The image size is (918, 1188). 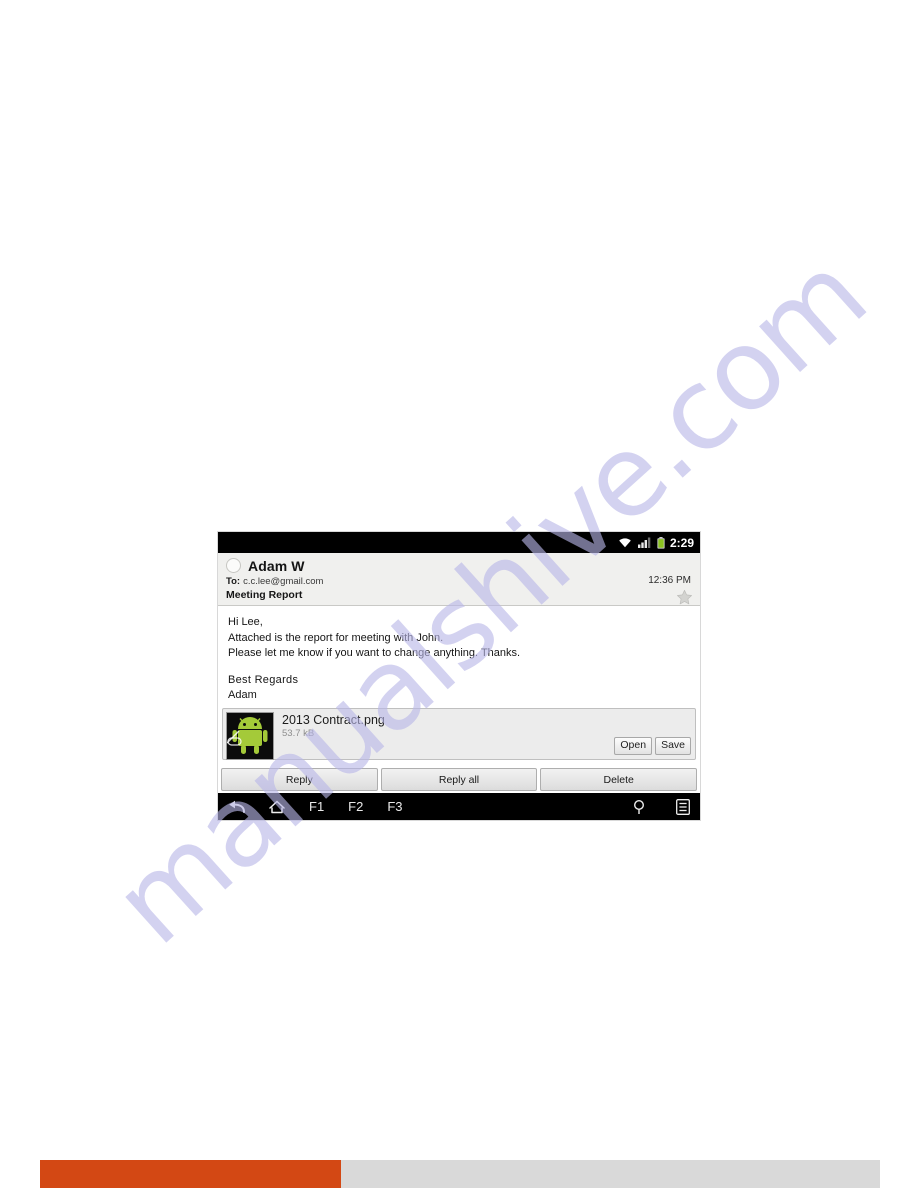 I want to click on to-label: To:, so click(x=233, y=581).